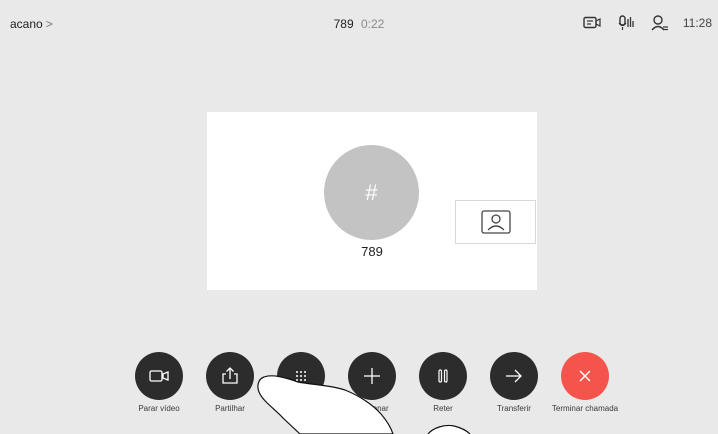  I want to click on hold-button, so click(443, 376).